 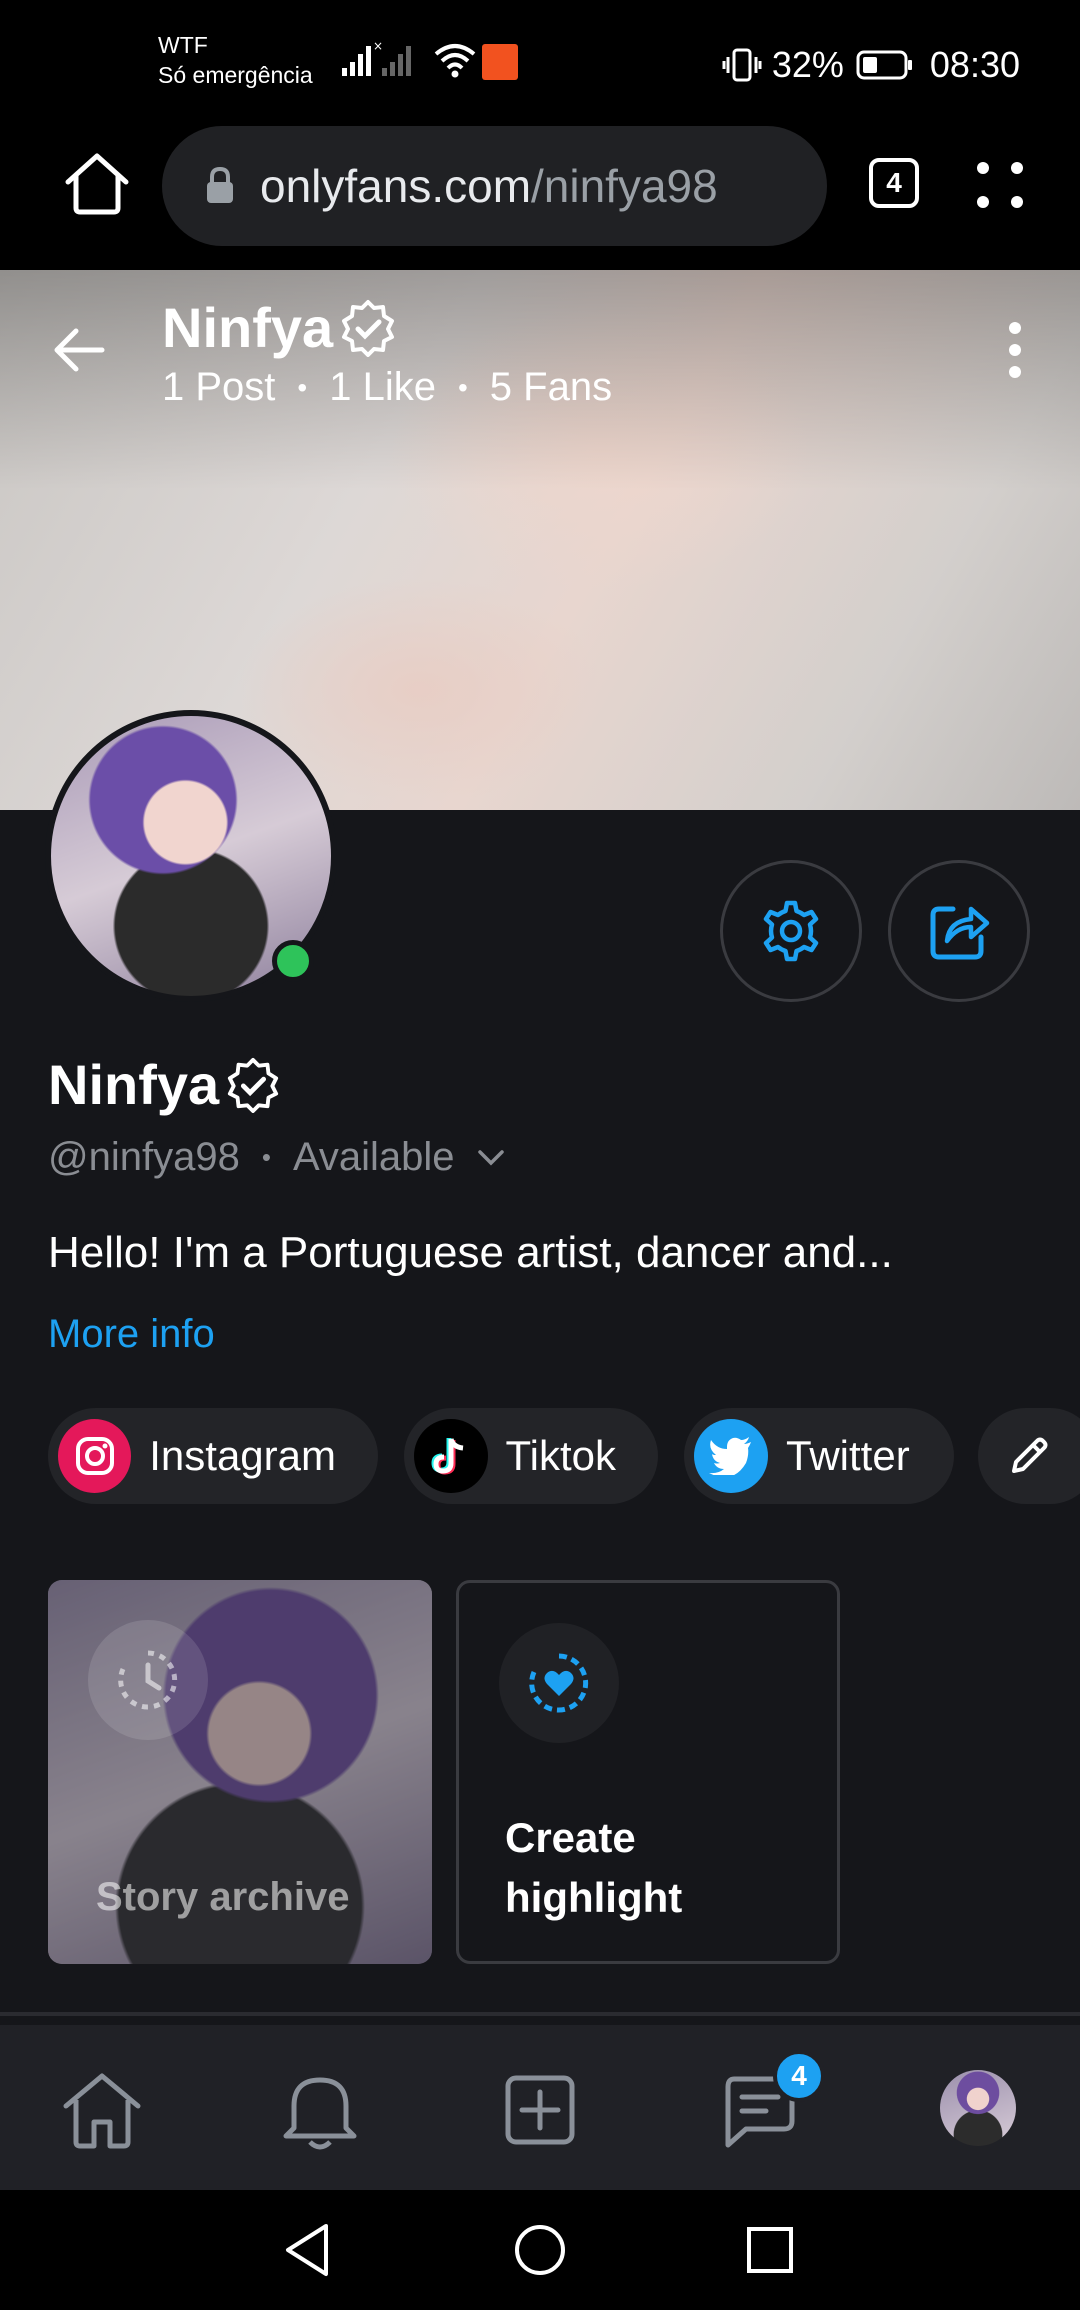 What do you see at coordinates (131, 1334) in the screenshot?
I see `more-info-link: More info` at bounding box center [131, 1334].